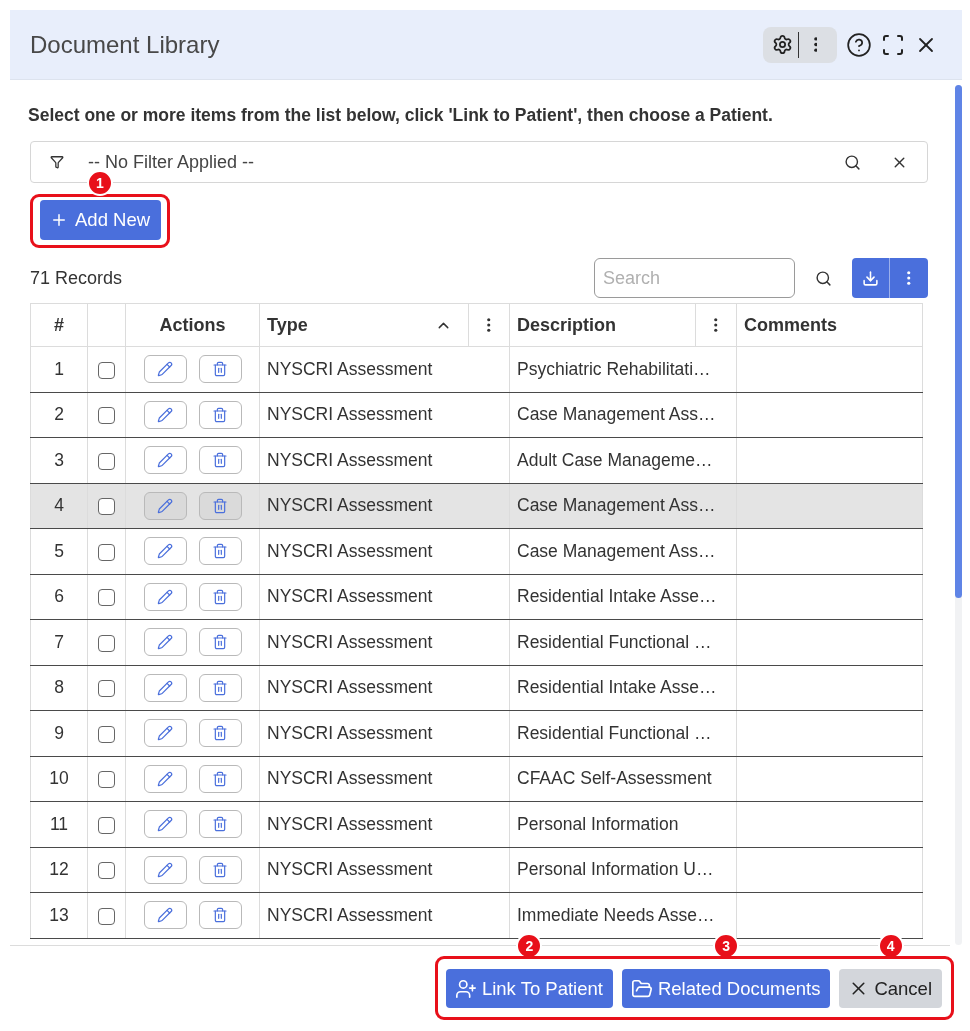 Image resolution: width=970 pixels, height=1031 pixels. What do you see at coordinates (641, 988) in the screenshot?
I see `folder-icon` at bounding box center [641, 988].